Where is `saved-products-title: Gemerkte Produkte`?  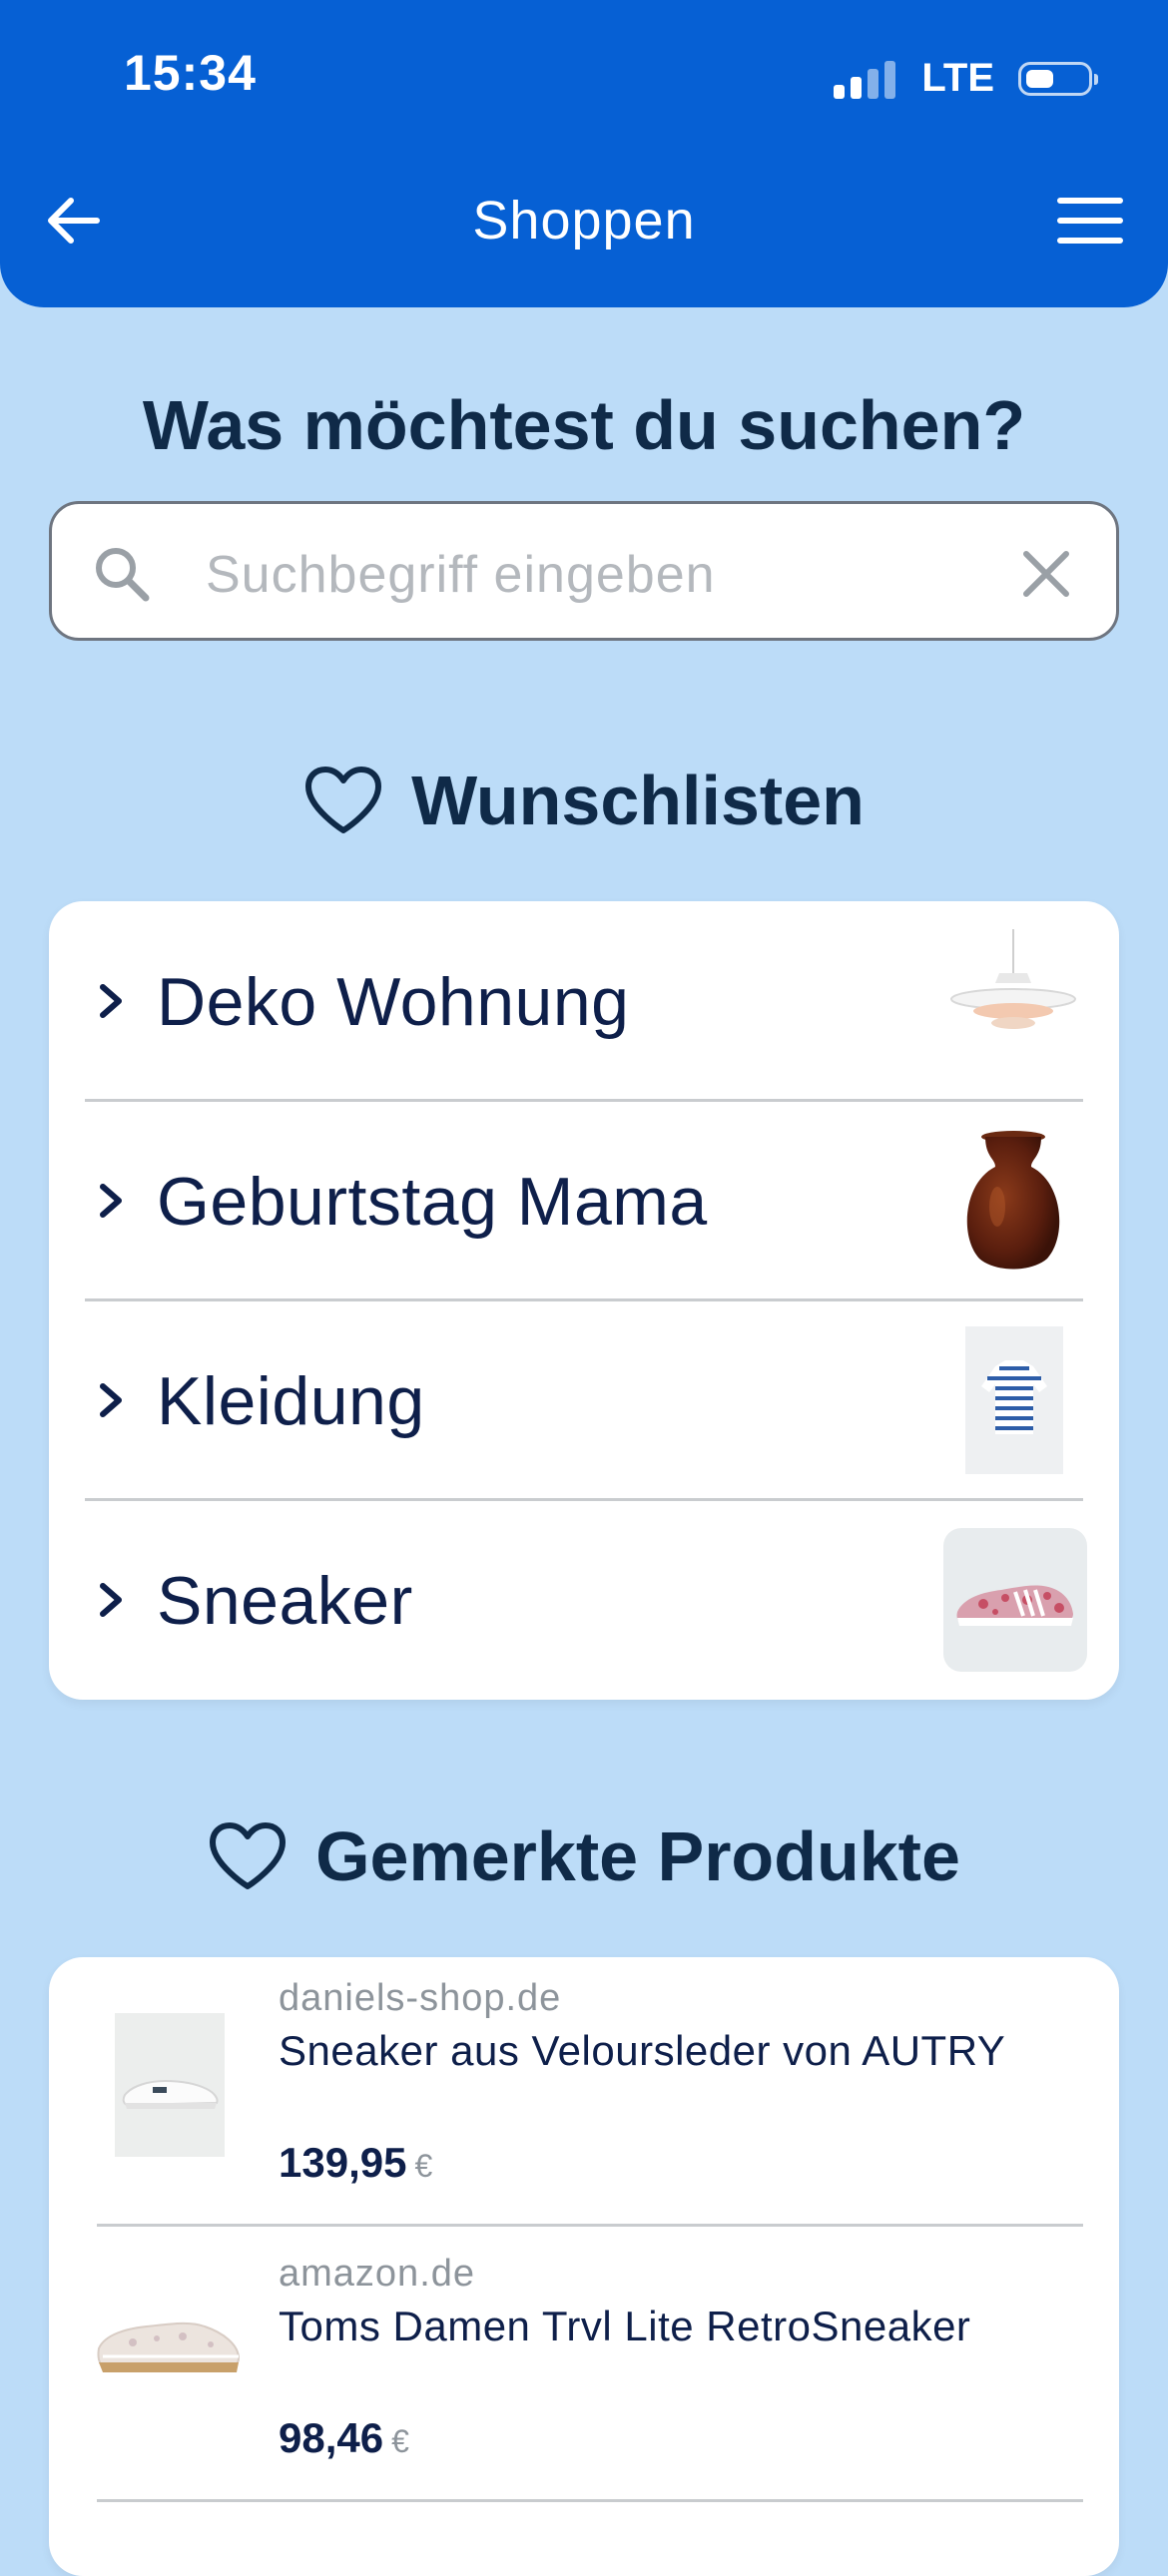
saved-products-title: Gemerkte Produkte is located at coordinates (637, 1856).